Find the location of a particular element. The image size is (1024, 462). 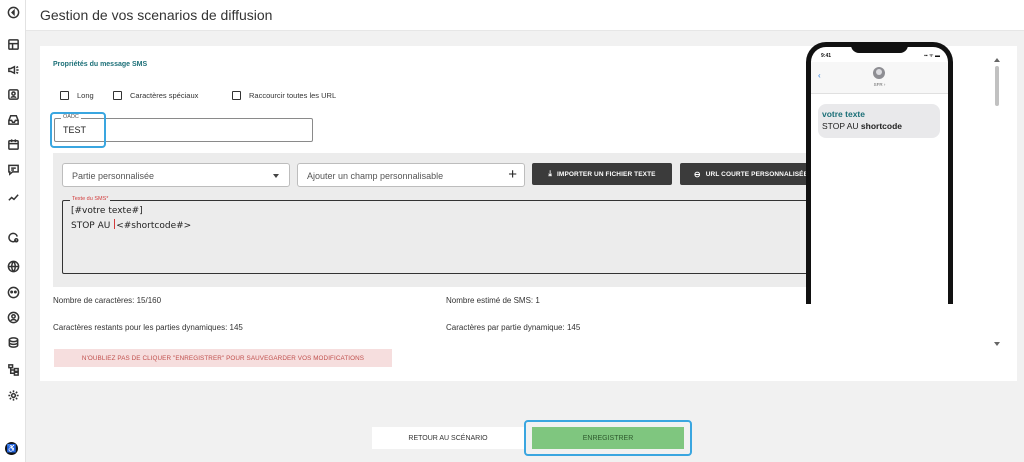

chars-per-part: Caractères par partie dynamique: 145 is located at coordinates (513, 327).